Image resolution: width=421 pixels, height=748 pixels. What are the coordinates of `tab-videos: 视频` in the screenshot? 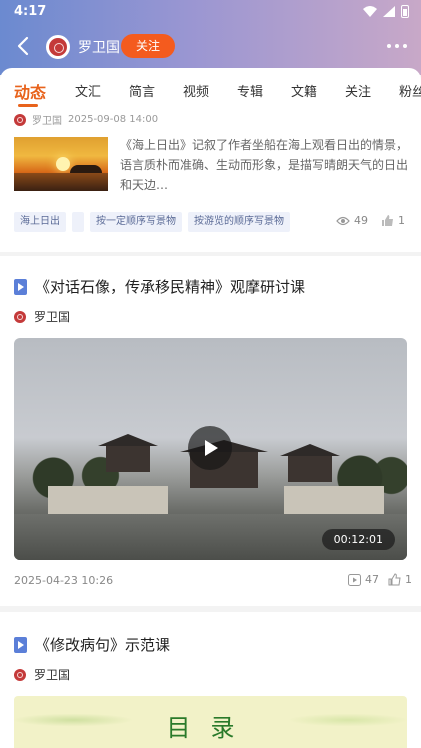 It's located at (196, 90).